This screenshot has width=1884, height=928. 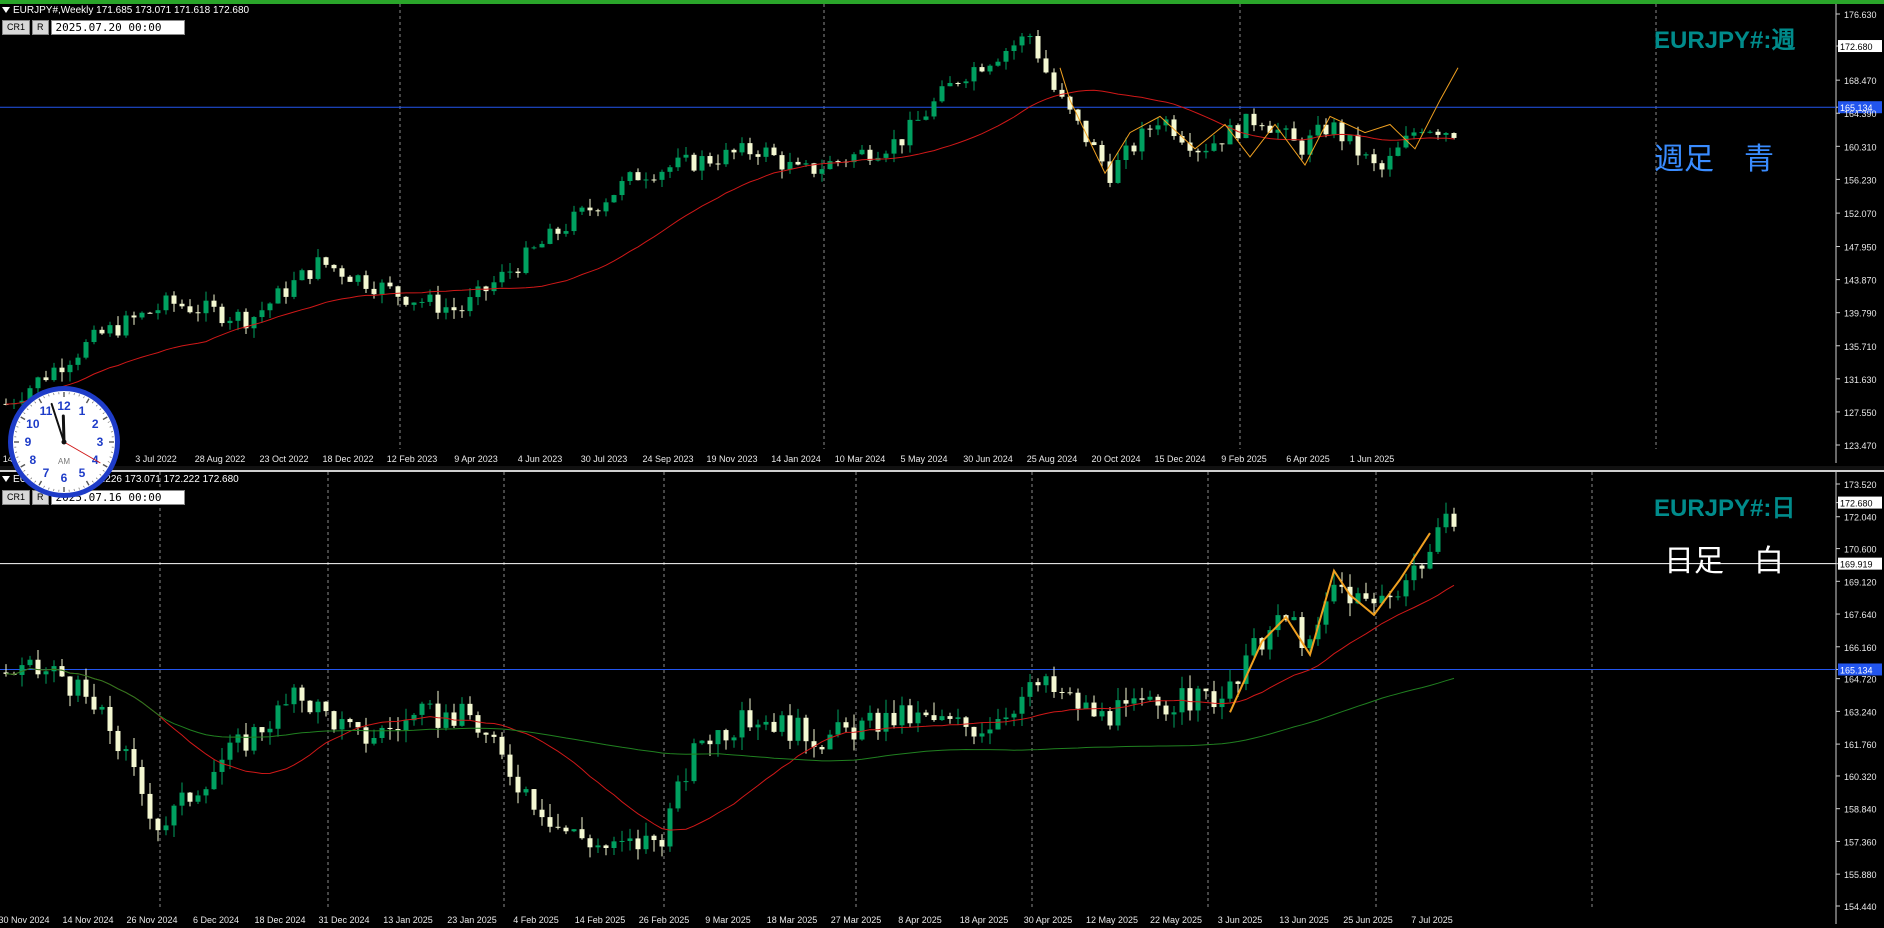 What do you see at coordinates (1860, 314) in the screenshot?
I see `price-label: 139.790` at bounding box center [1860, 314].